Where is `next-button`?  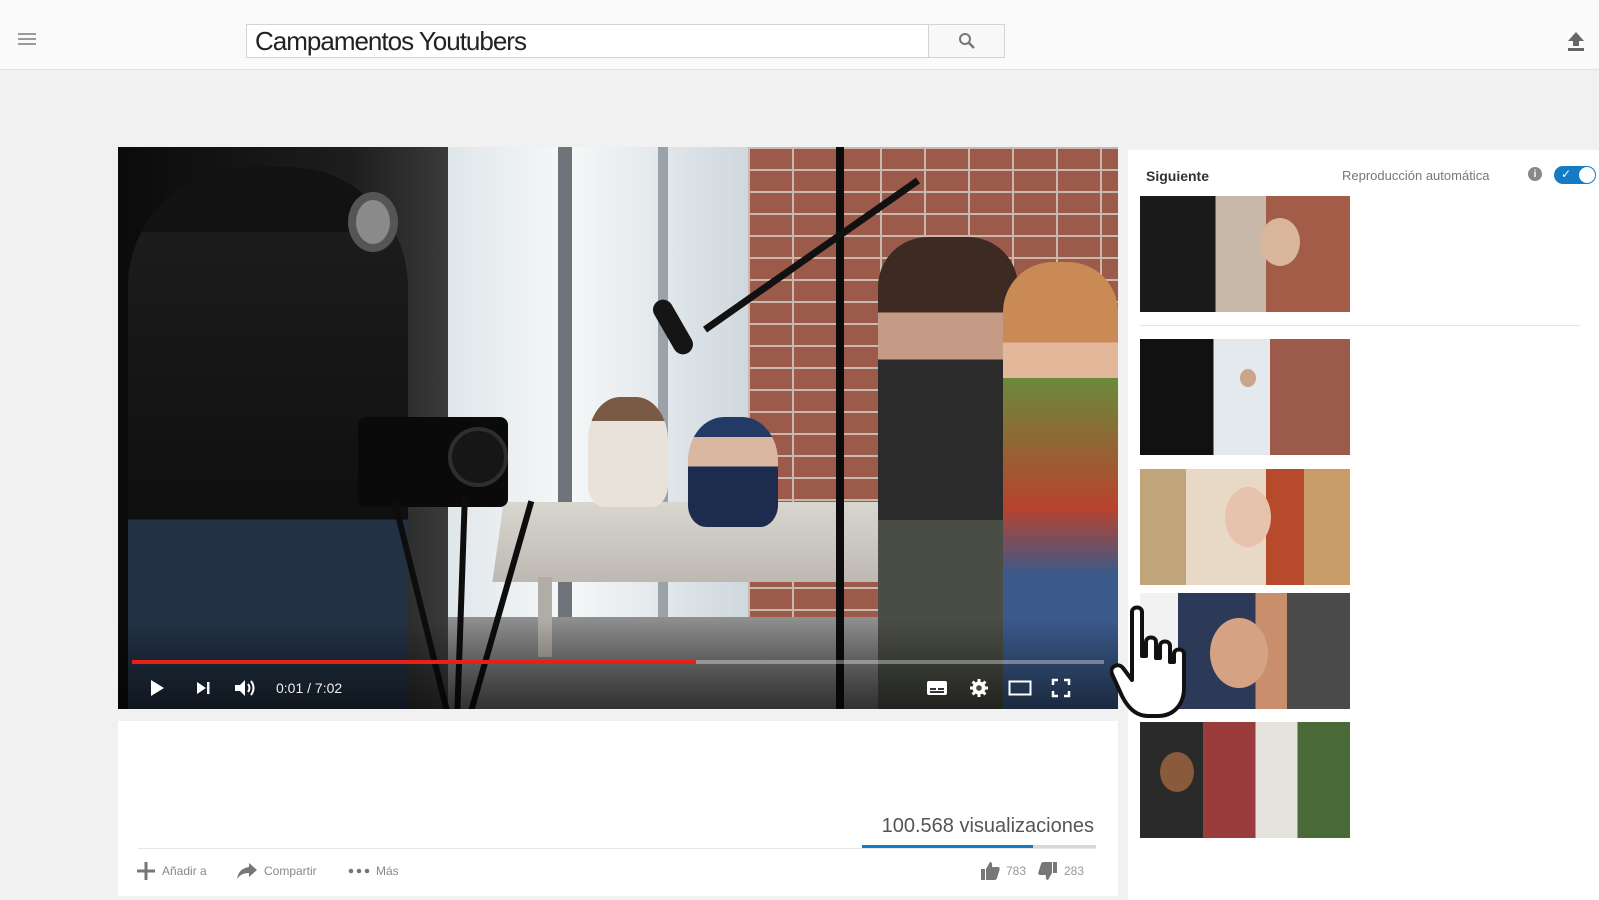
next-button is located at coordinates (203, 688).